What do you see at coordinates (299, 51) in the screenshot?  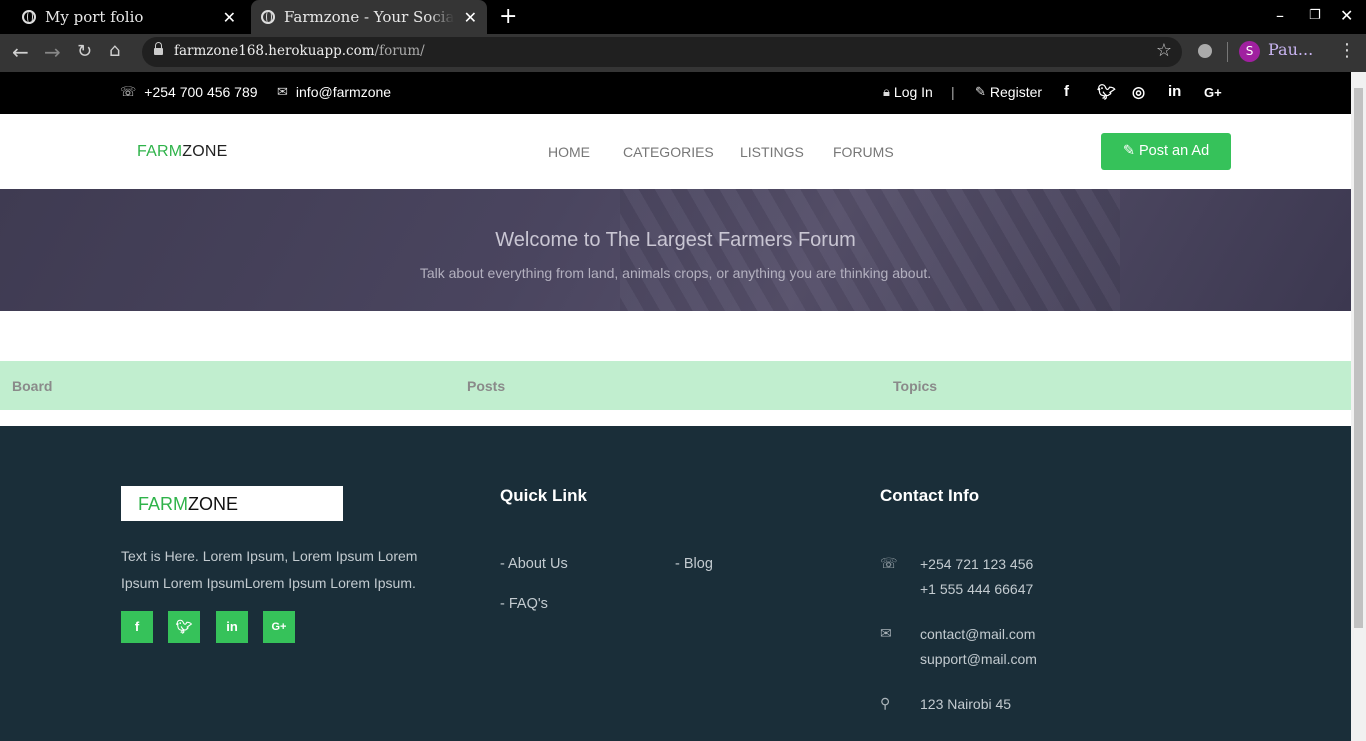 I see `url-text: farmzone168.herokuapp.com/forum/` at bounding box center [299, 51].